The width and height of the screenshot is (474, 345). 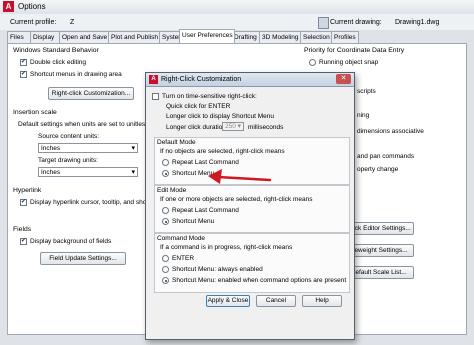 What do you see at coordinates (165, 258) in the screenshot?
I see `command-enter-radio` at bounding box center [165, 258].